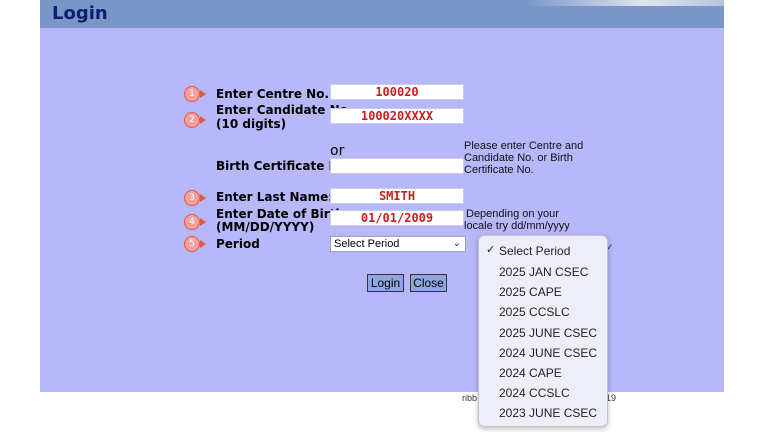  What do you see at coordinates (385, 283) in the screenshot?
I see `login-button: Login` at bounding box center [385, 283].